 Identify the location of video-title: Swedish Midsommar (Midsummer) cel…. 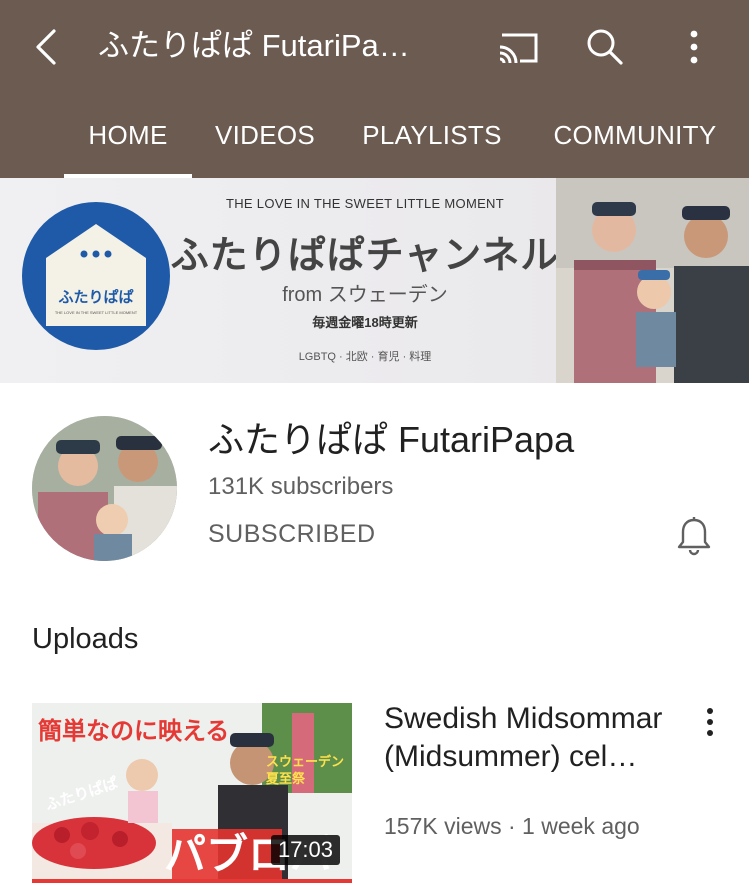
(531, 738).